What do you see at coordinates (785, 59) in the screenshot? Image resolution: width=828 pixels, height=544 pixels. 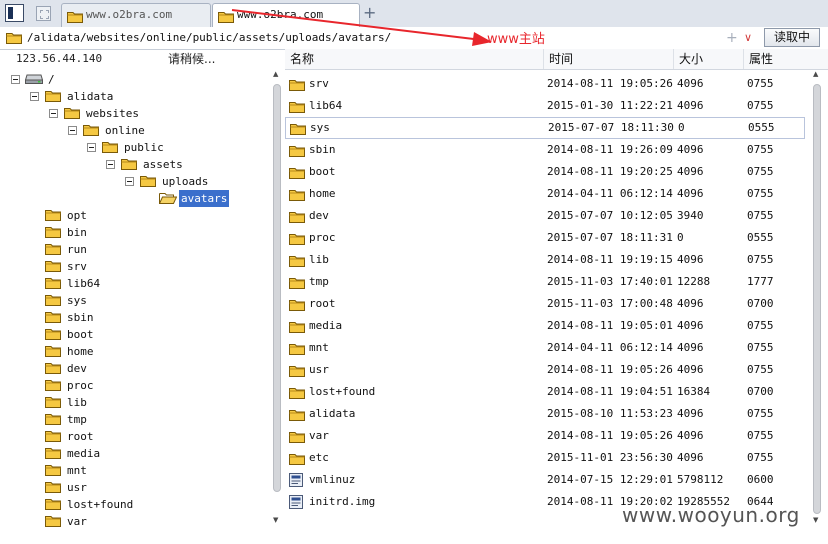 I see `column-perm: 属性` at bounding box center [785, 59].